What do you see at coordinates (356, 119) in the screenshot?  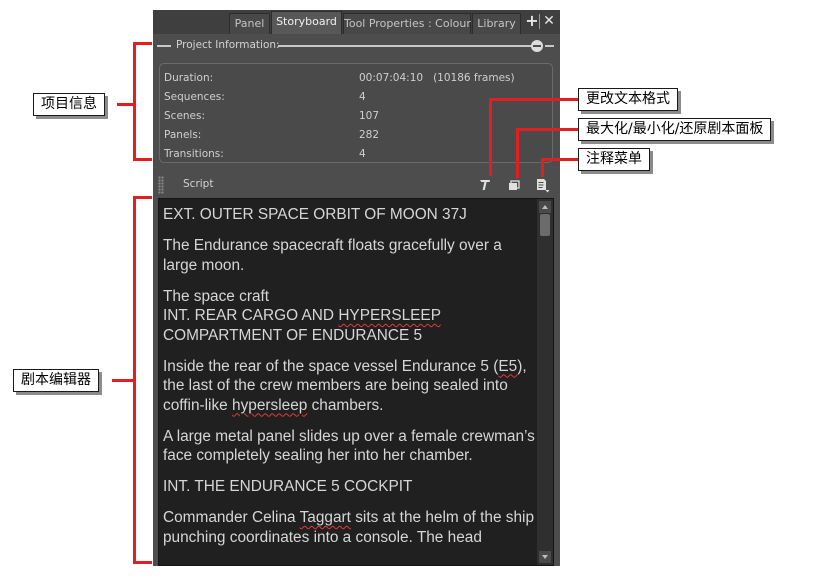 I see `project-info-row: Scenes: 107` at bounding box center [356, 119].